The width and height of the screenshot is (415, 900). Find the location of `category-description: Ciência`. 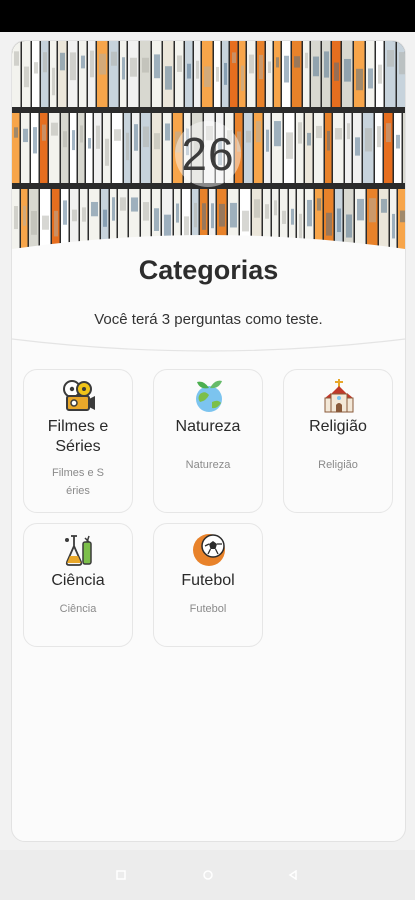

category-description: Ciência is located at coordinates (78, 609).